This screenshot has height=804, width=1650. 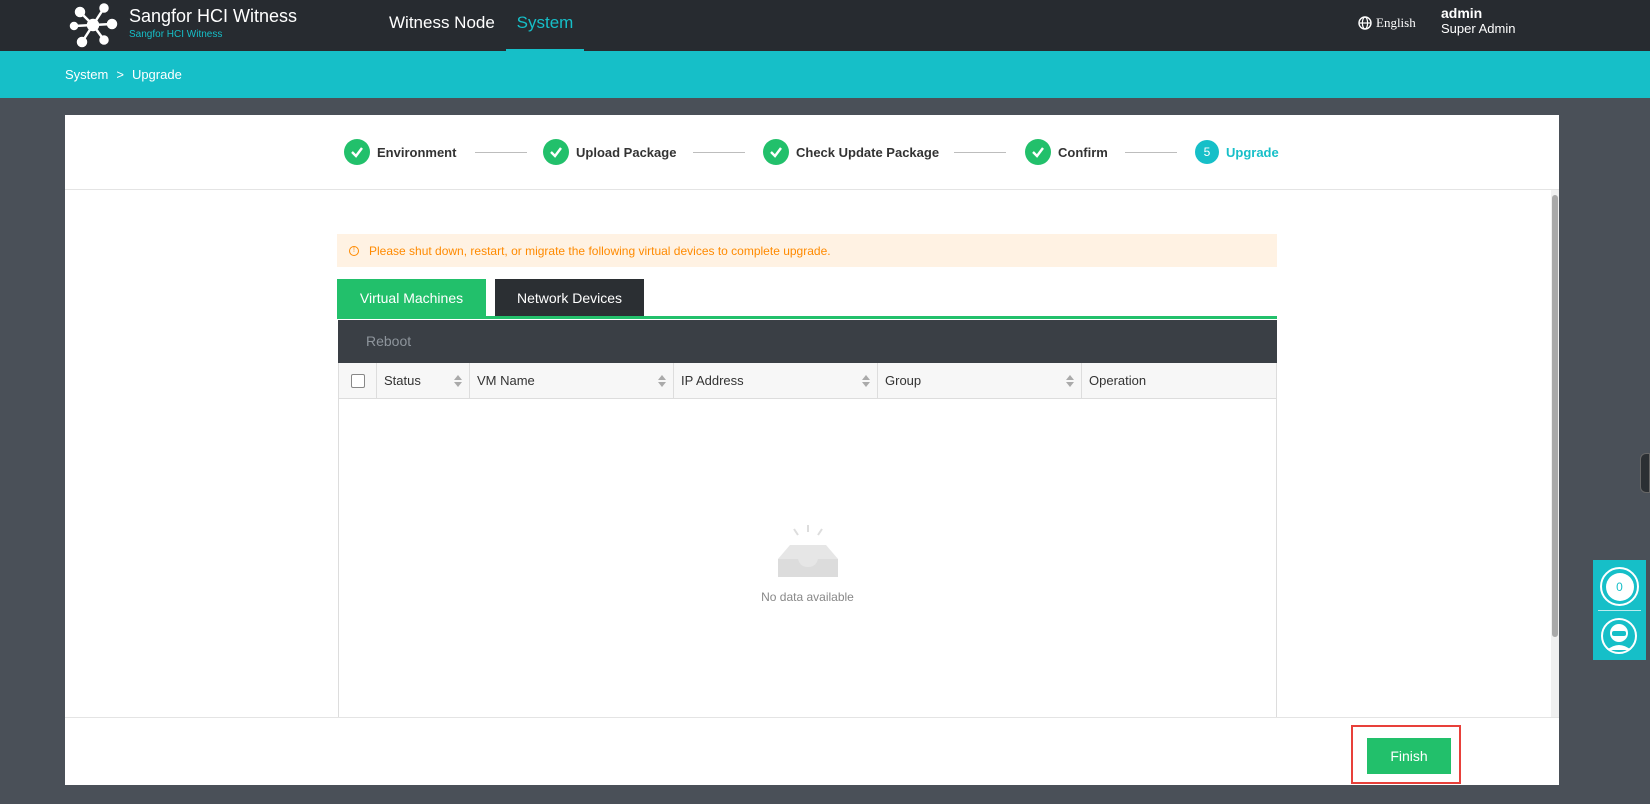 What do you see at coordinates (411, 297) in the screenshot?
I see `tab-virtual-machines: Virtual Machines` at bounding box center [411, 297].